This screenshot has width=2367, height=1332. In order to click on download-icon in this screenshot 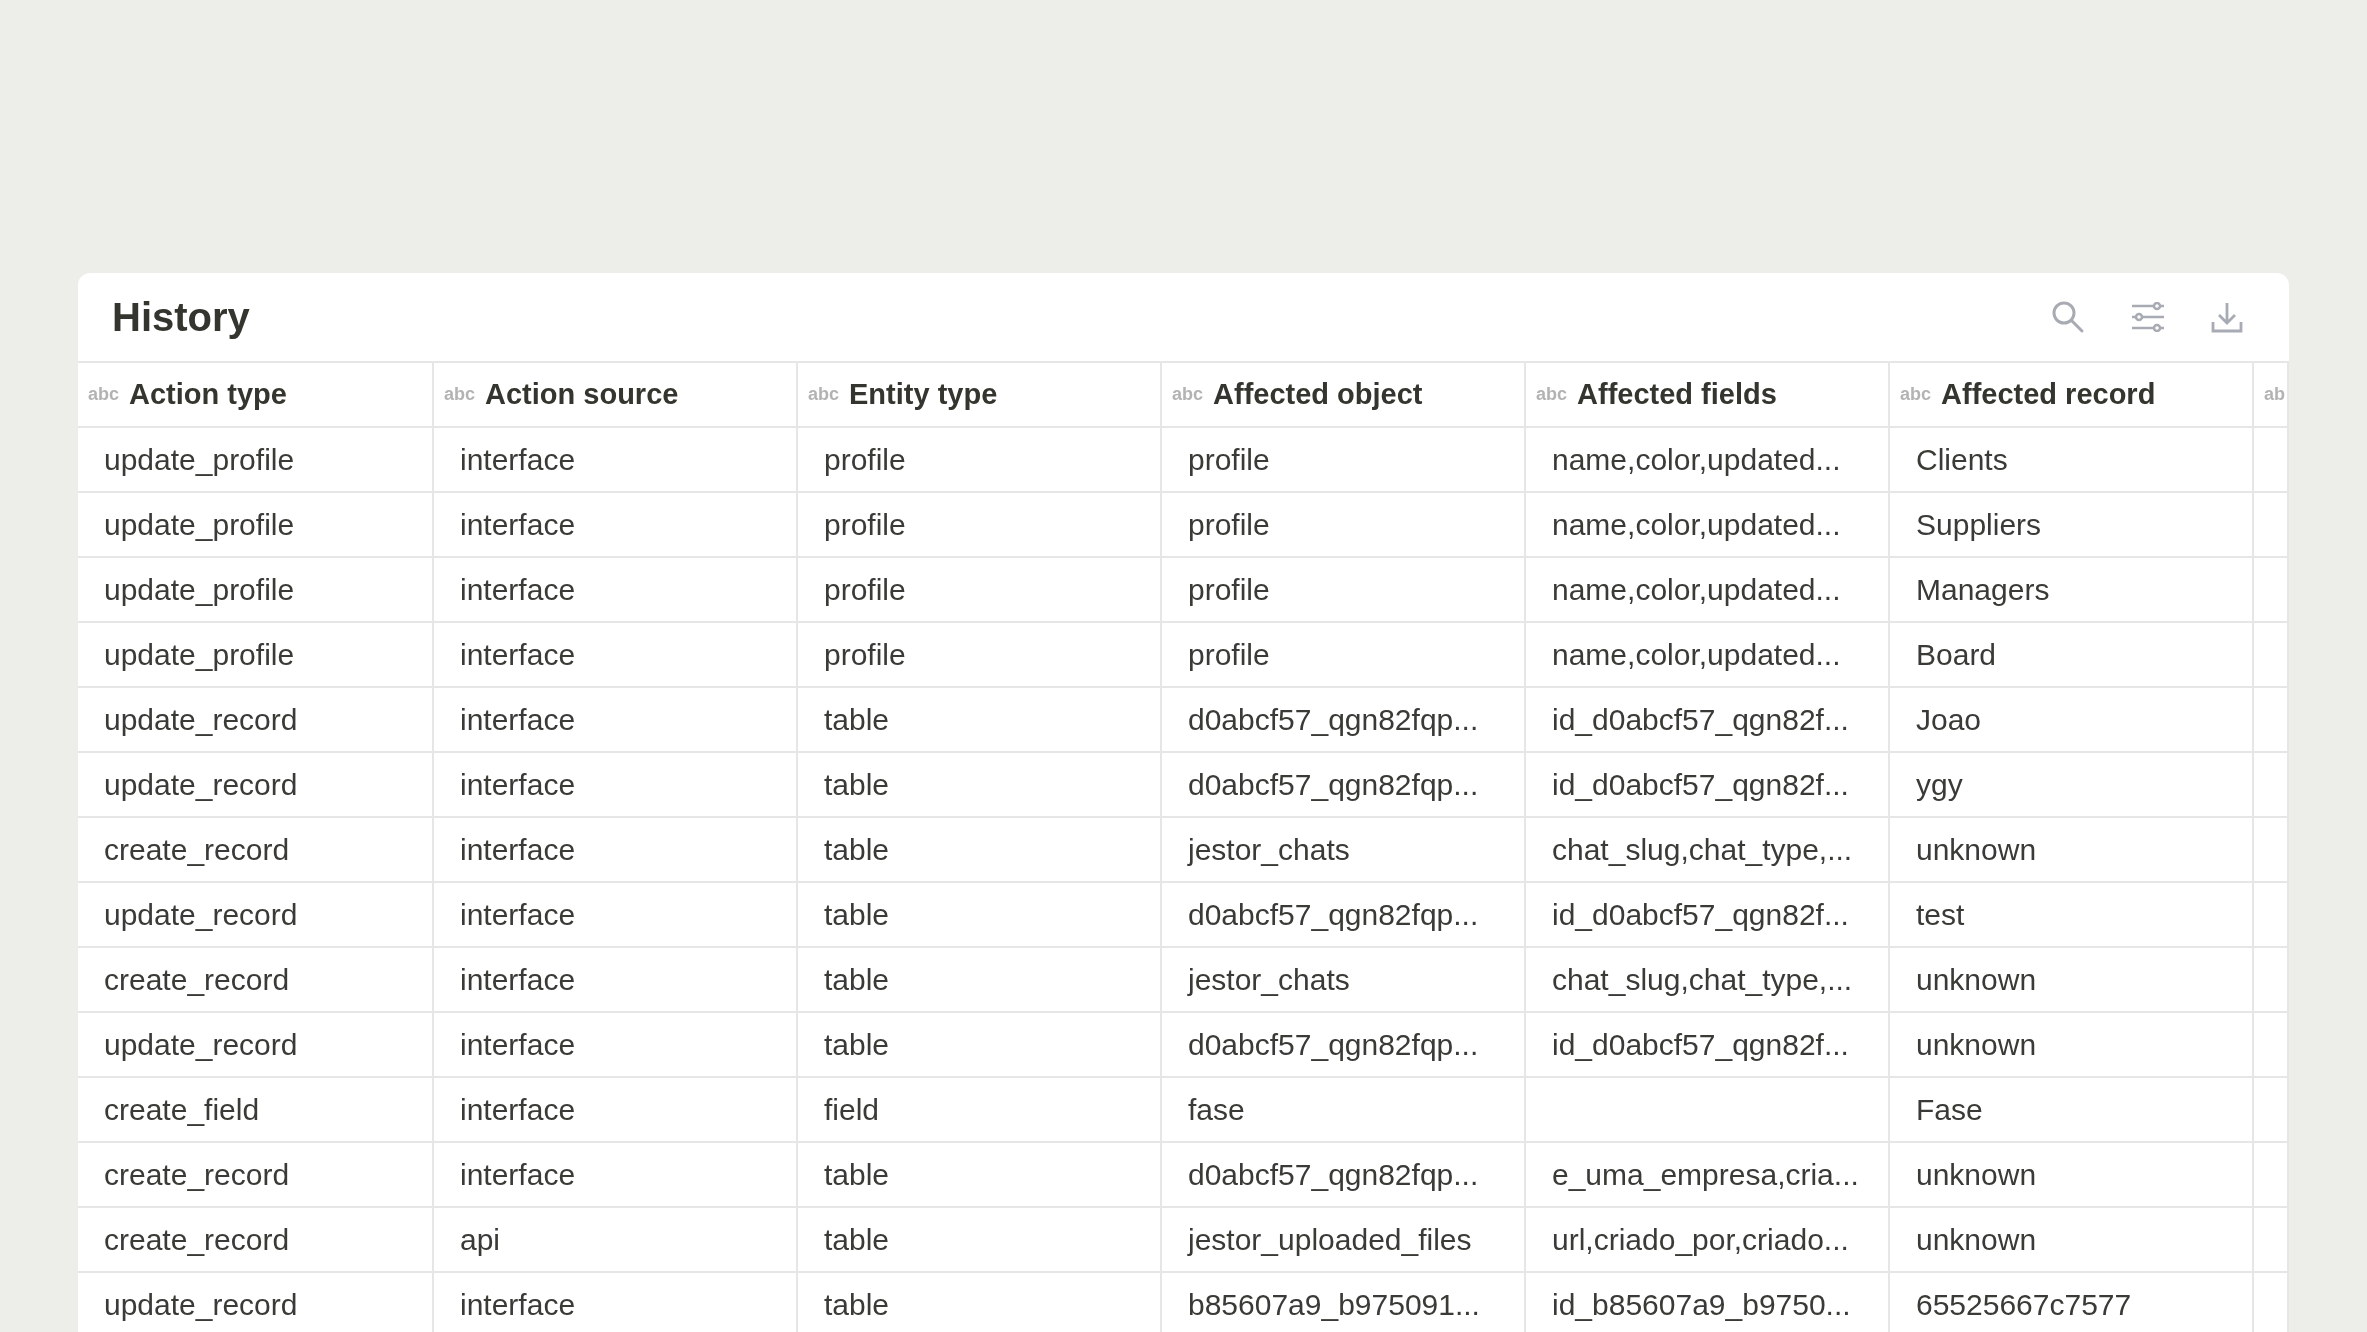, I will do `click(2227, 317)`.